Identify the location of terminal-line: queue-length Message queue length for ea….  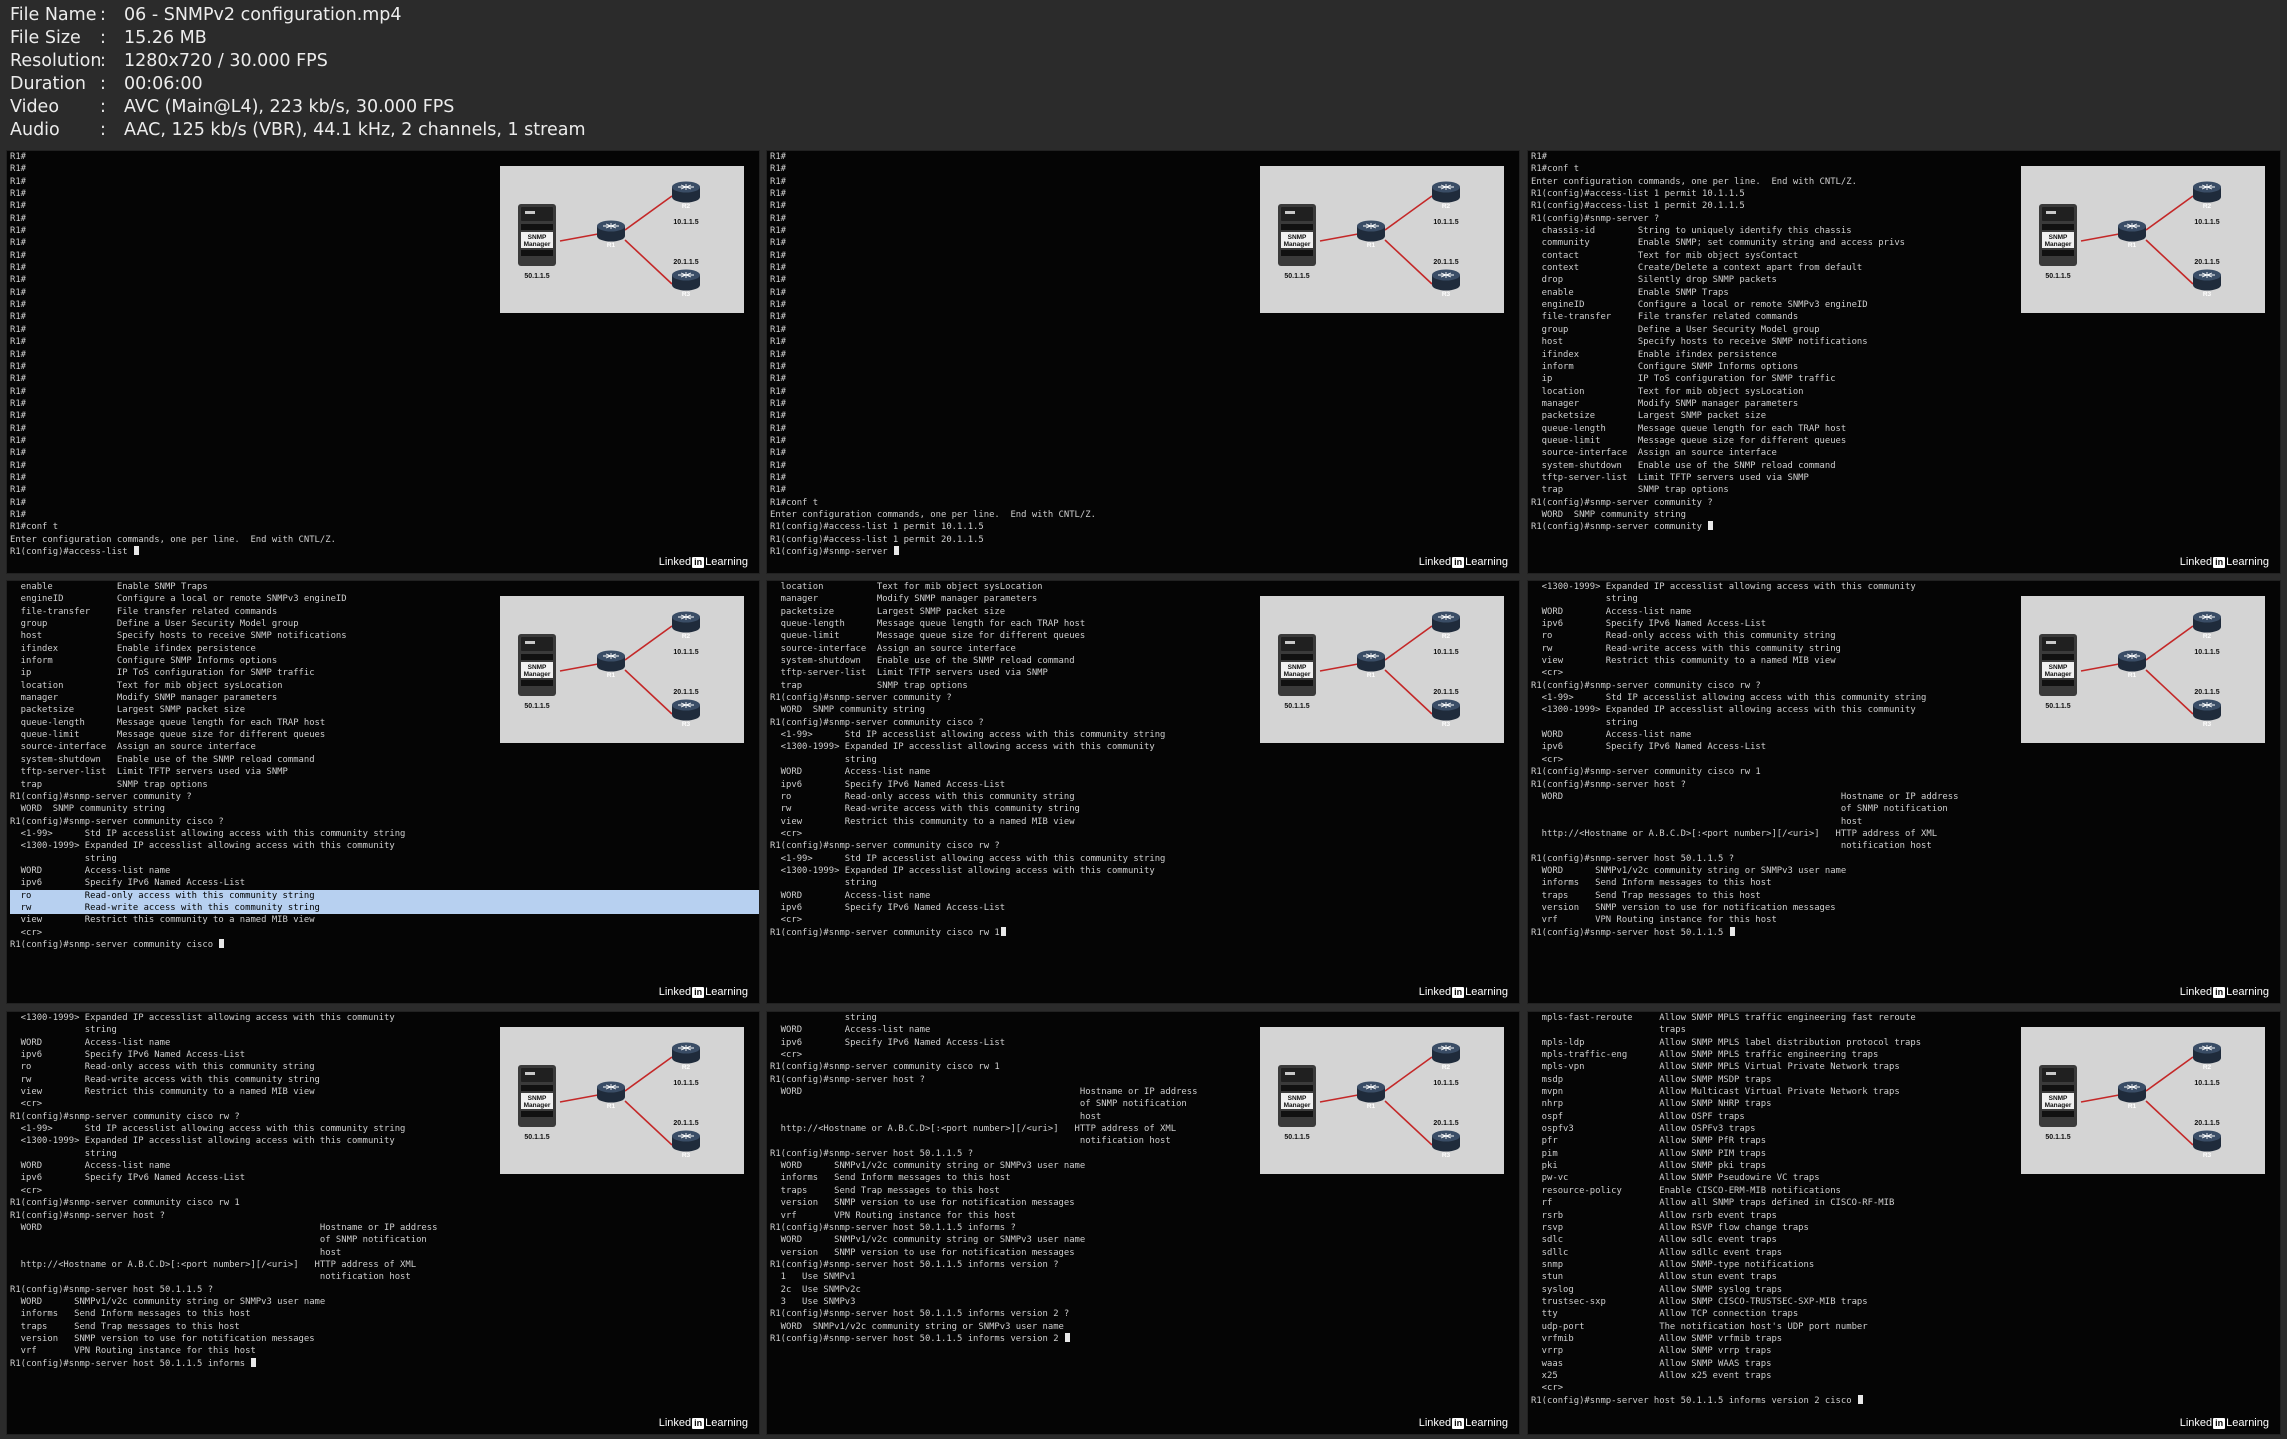
(1689, 428).